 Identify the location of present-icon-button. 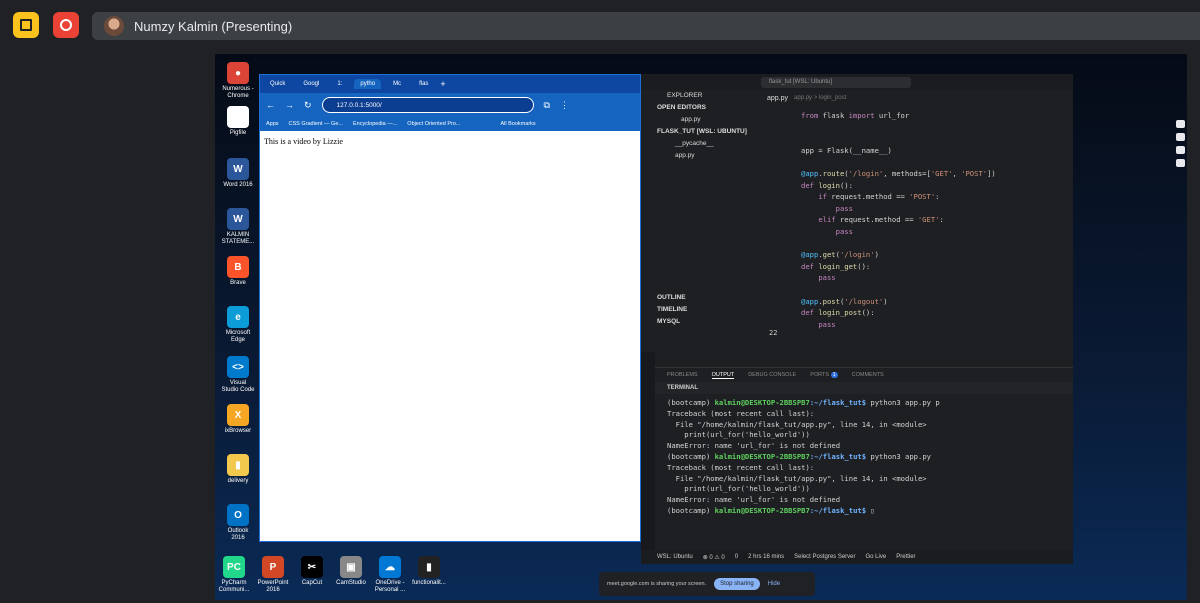
(26, 25).